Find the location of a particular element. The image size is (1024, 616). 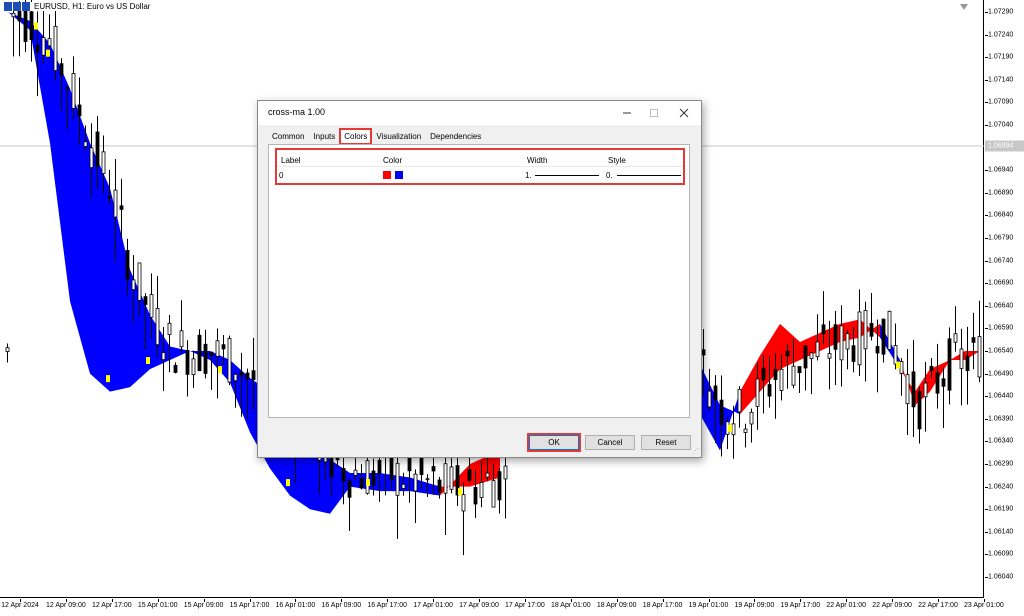

header-width: Width is located at coordinates (537, 160).